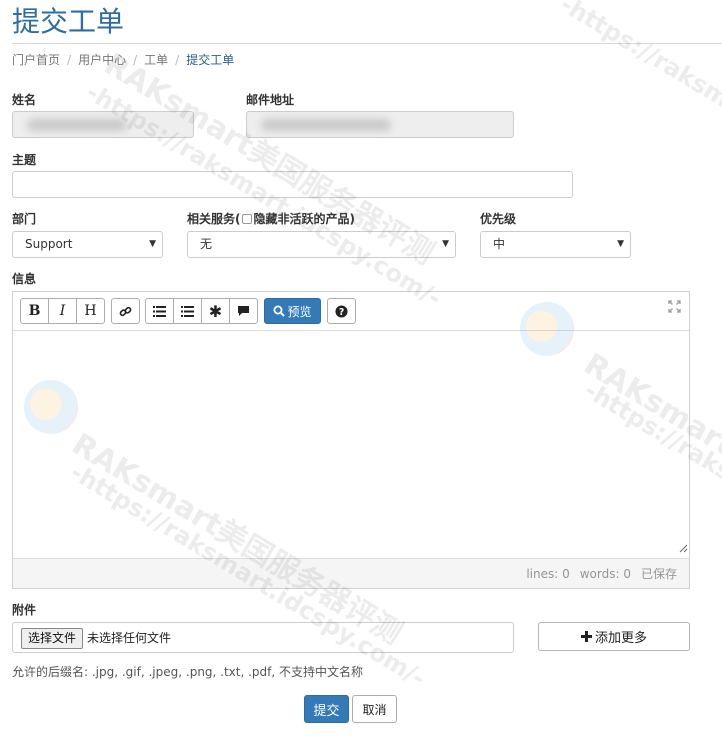 The image size is (722, 736). I want to click on code-button: ✱, so click(215, 311).